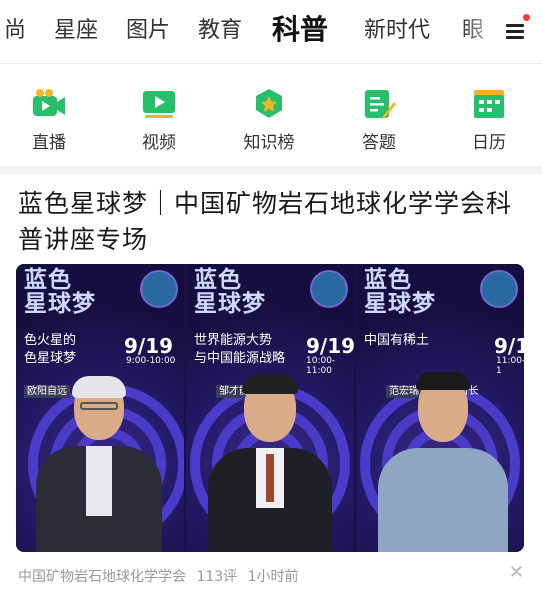 Image resolution: width=542 pixels, height=598 pixels. What do you see at coordinates (397, 31) in the screenshot?
I see `tab-new-era: 新时代` at bounding box center [397, 31].